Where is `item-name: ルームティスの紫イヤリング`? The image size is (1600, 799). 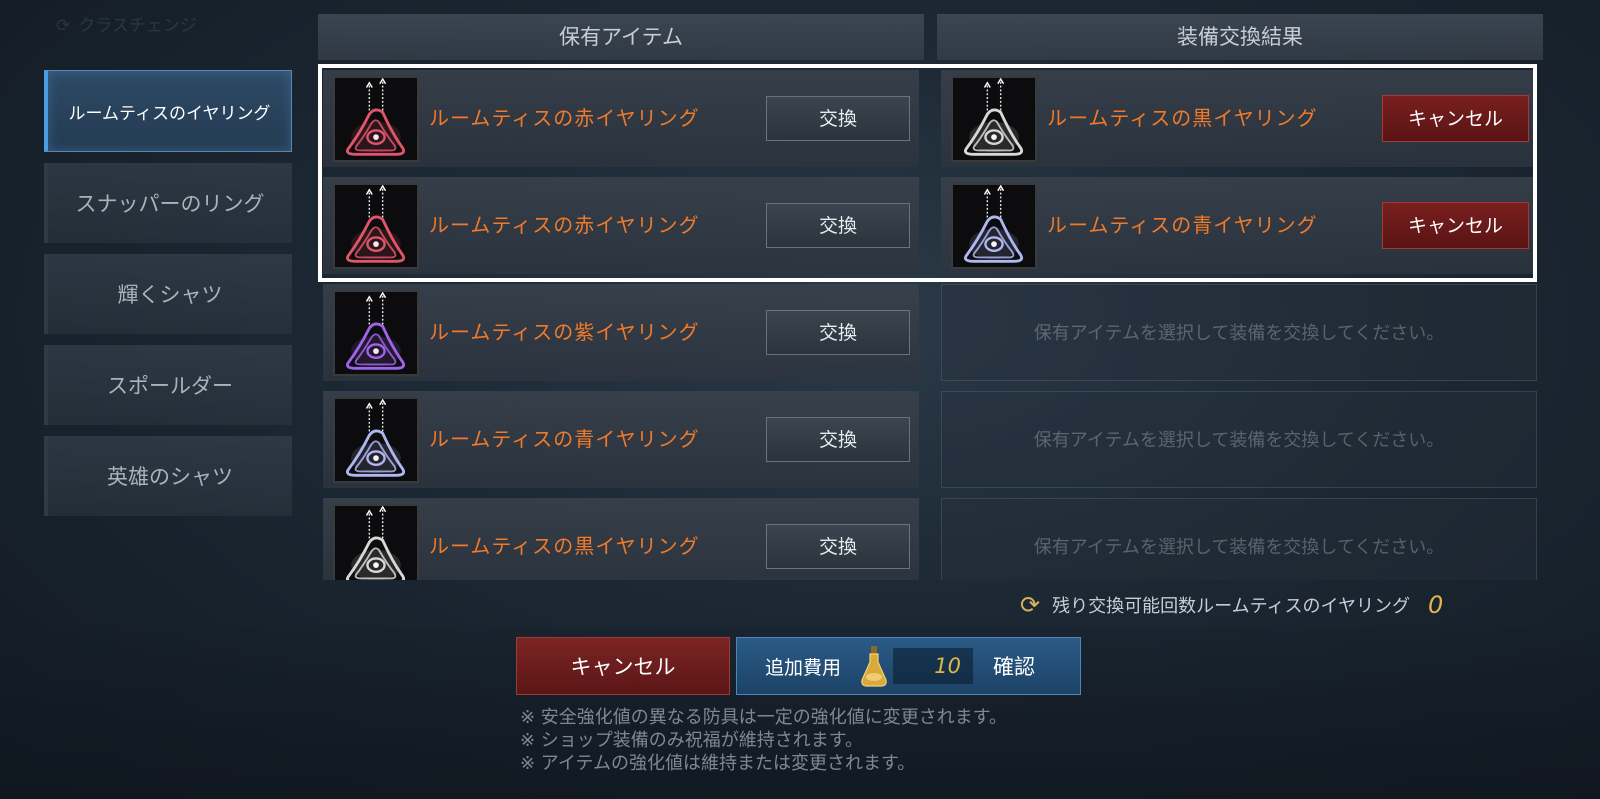
item-name: ルームティスの紫イヤリング is located at coordinates (564, 332).